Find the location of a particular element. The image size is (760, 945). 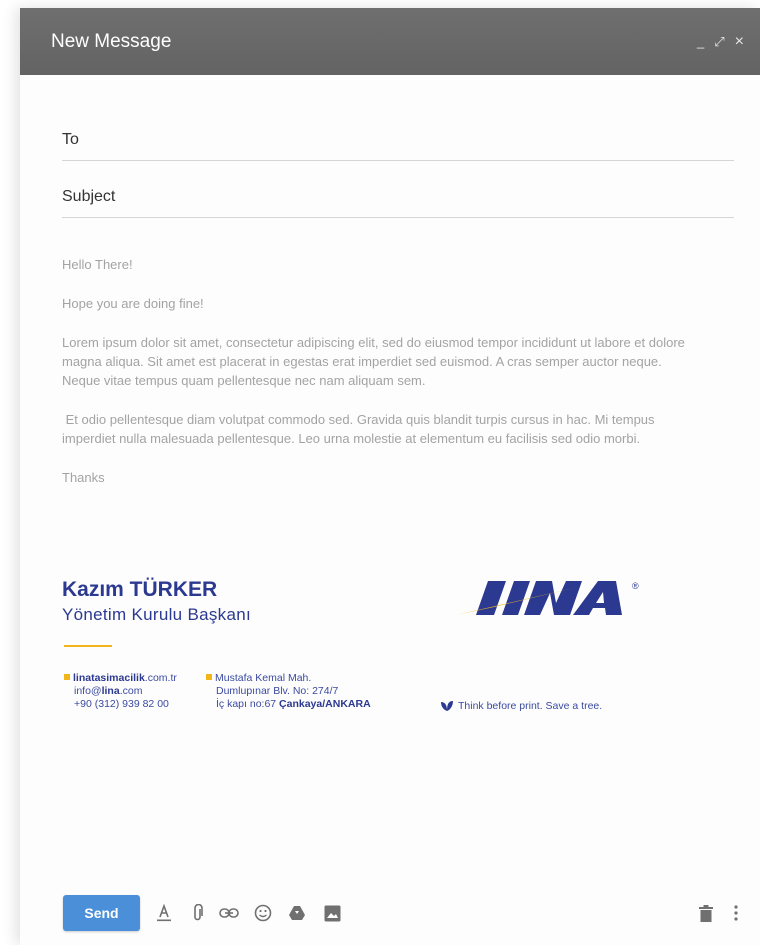

minimize-icon: _ is located at coordinates (700, 41).